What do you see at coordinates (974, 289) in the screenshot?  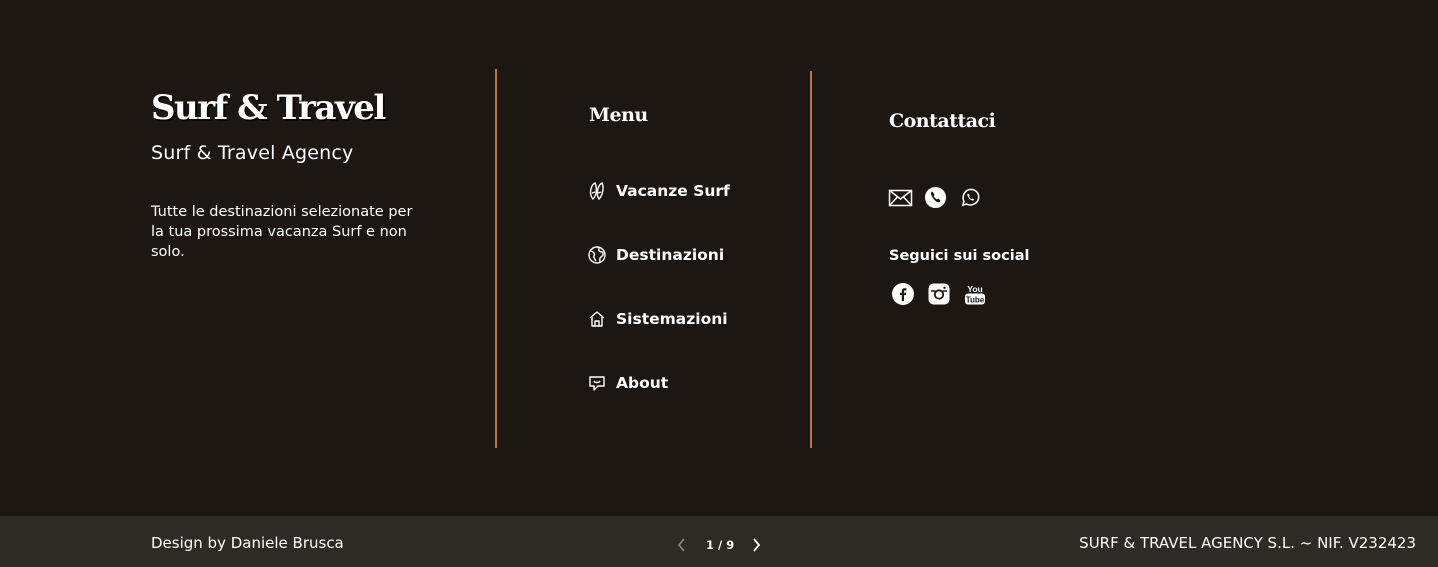 I see `svg-text: You` at bounding box center [974, 289].